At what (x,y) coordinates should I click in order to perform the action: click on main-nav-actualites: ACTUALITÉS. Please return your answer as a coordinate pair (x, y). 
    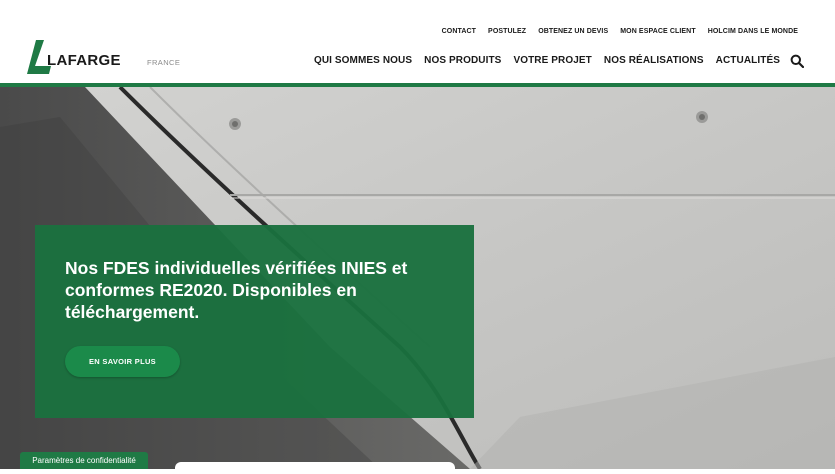
    Looking at the image, I should click on (748, 60).